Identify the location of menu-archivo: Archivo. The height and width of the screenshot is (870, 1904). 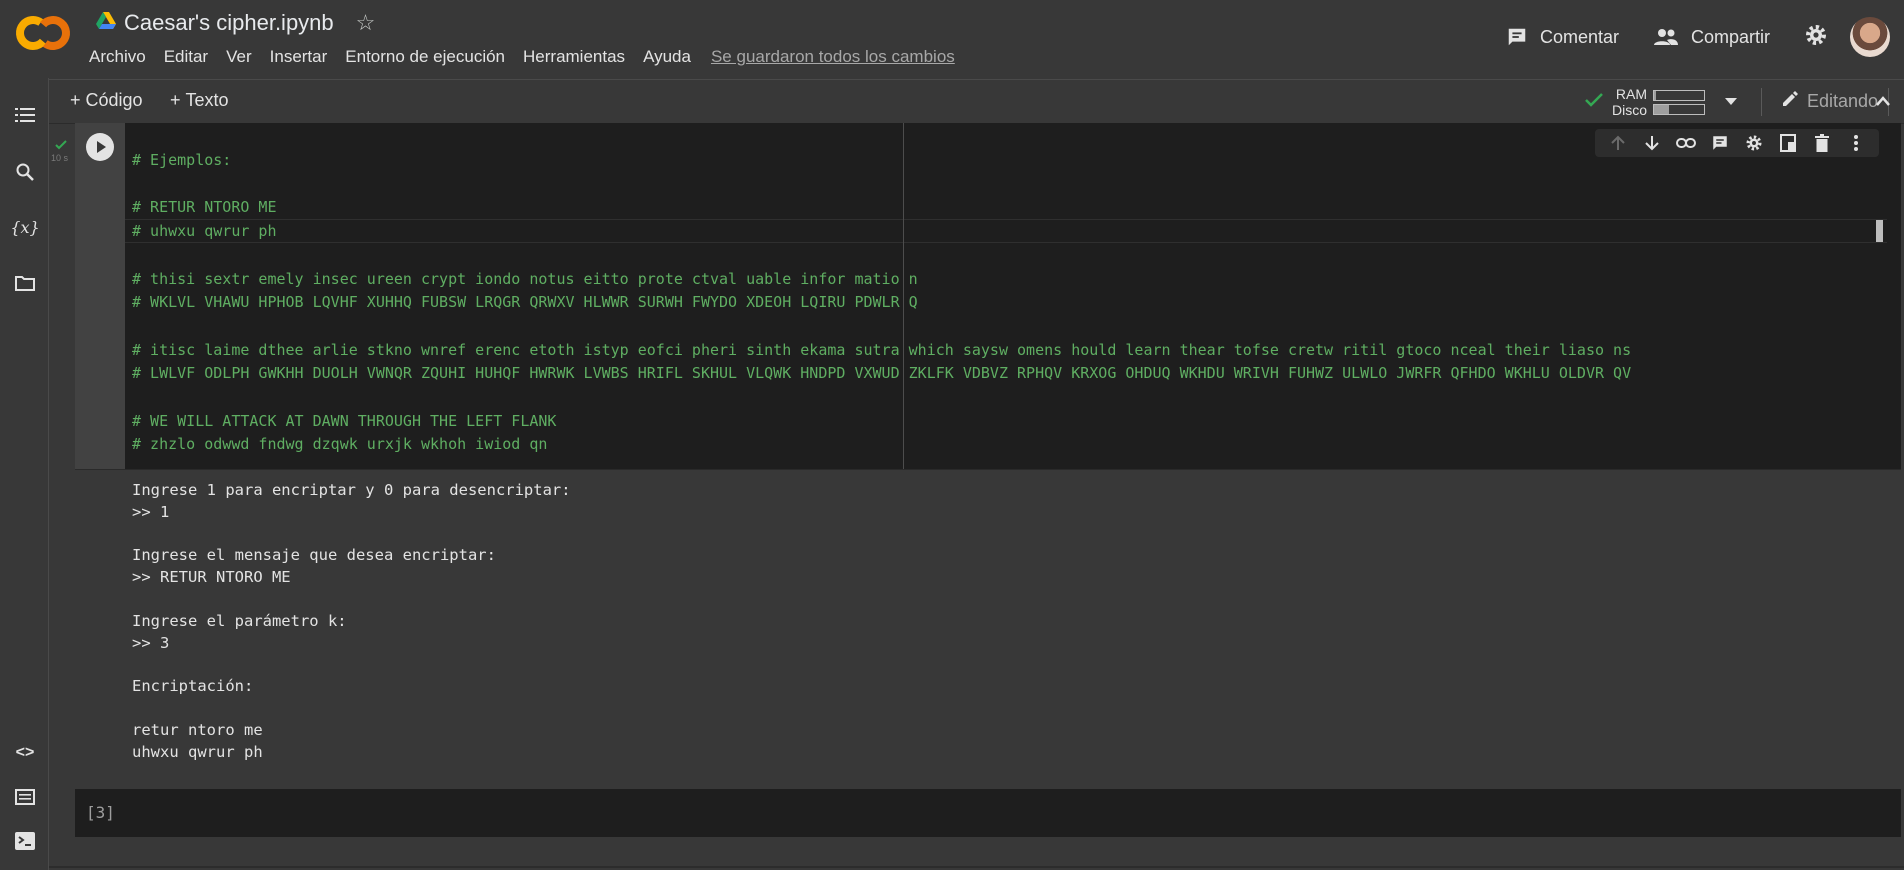
(117, 57).